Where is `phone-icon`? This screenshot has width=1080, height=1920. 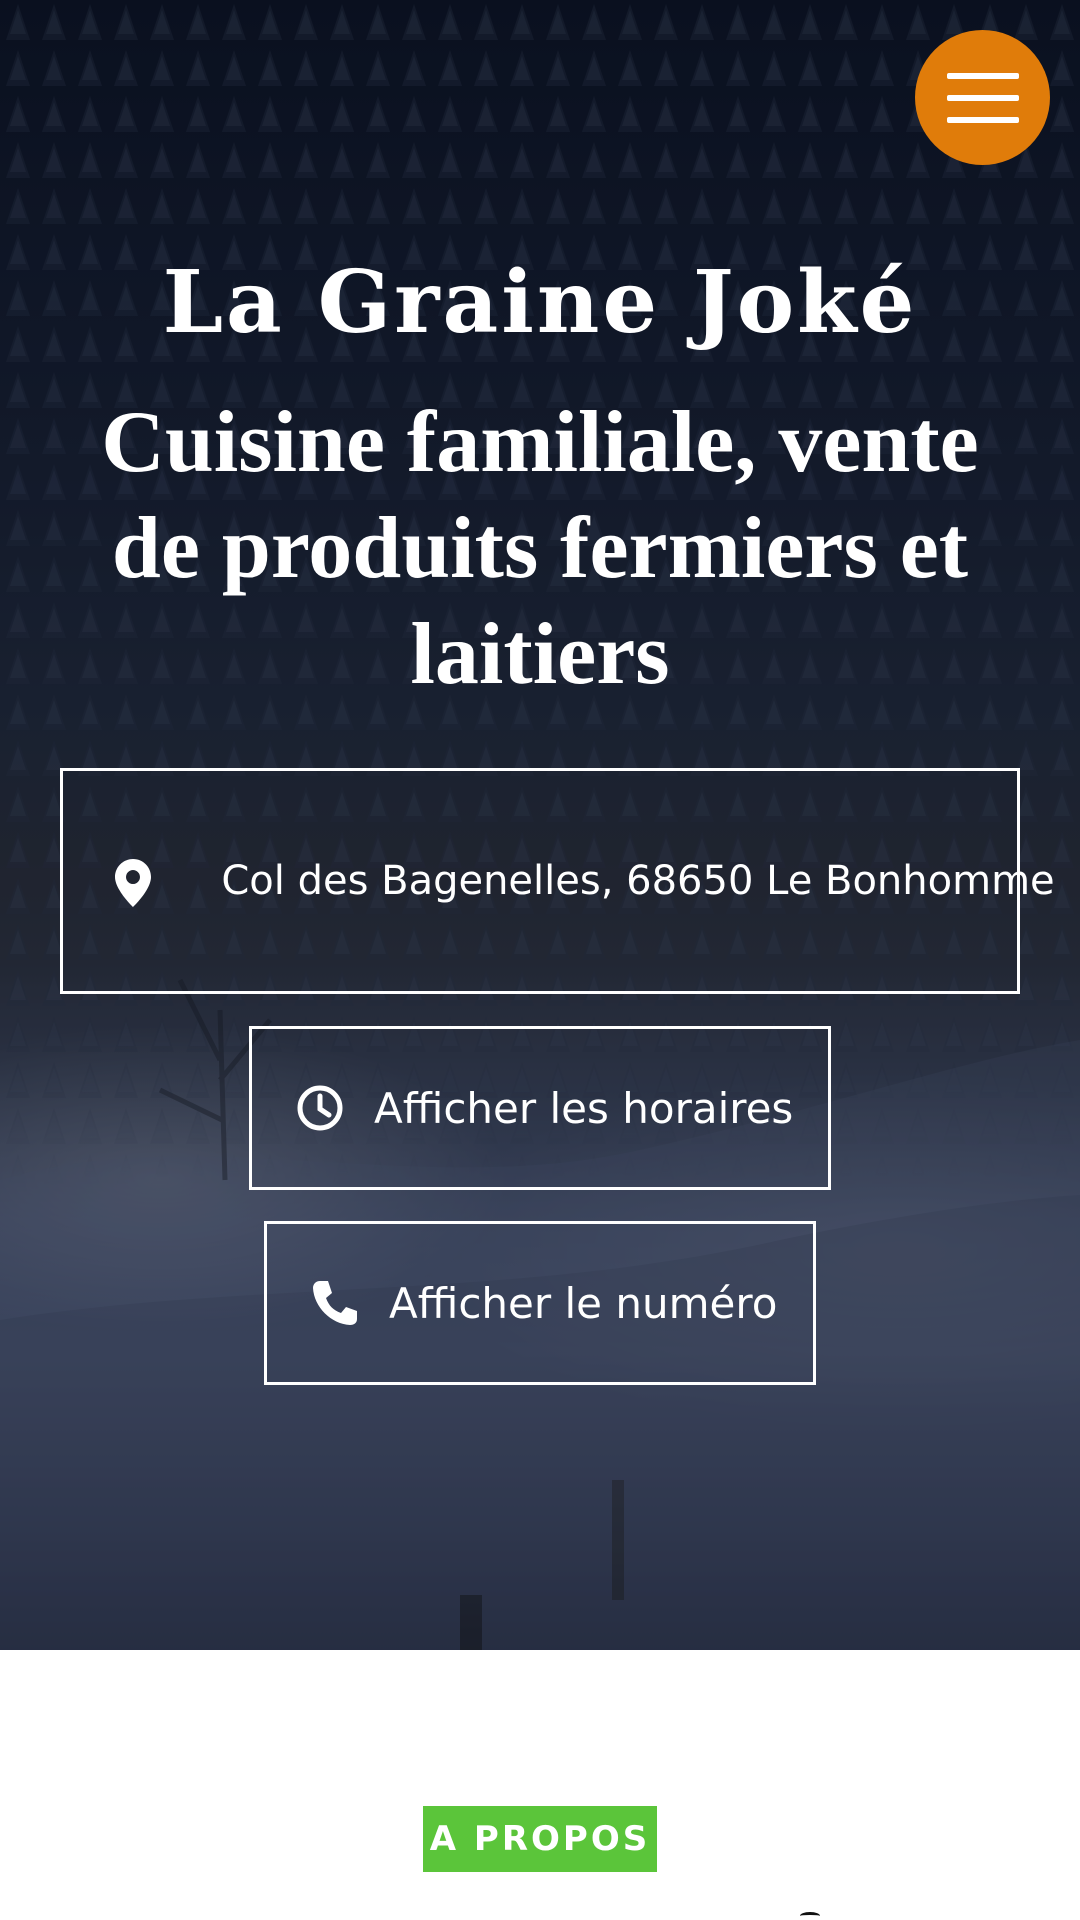
phone-icon is located at coordinates (335, 1303).